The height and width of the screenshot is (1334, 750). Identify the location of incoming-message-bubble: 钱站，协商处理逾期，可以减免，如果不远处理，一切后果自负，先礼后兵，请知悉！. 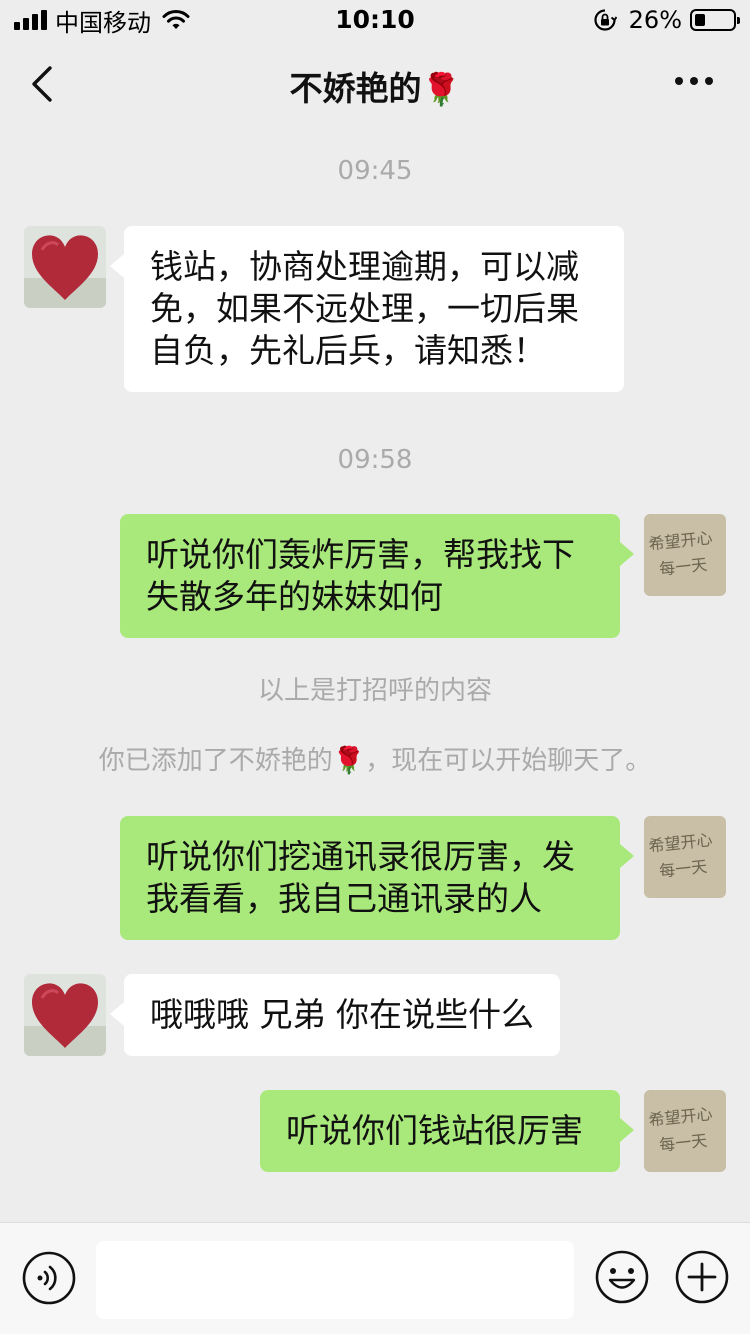
(367, 309).